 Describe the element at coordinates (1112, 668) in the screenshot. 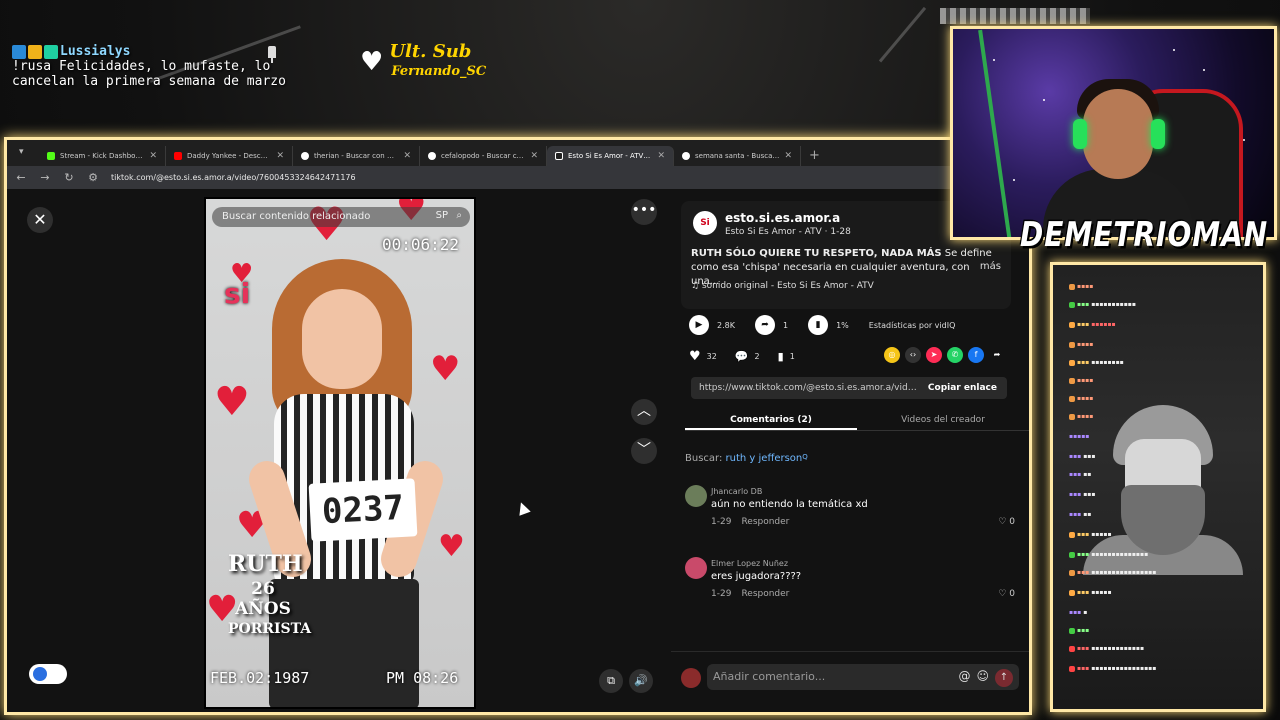

I see `chat-line: ▪▪▪ ▪▪▪▪▪▪▪▪▪▪▪▪▪▪▪▪` at that location.